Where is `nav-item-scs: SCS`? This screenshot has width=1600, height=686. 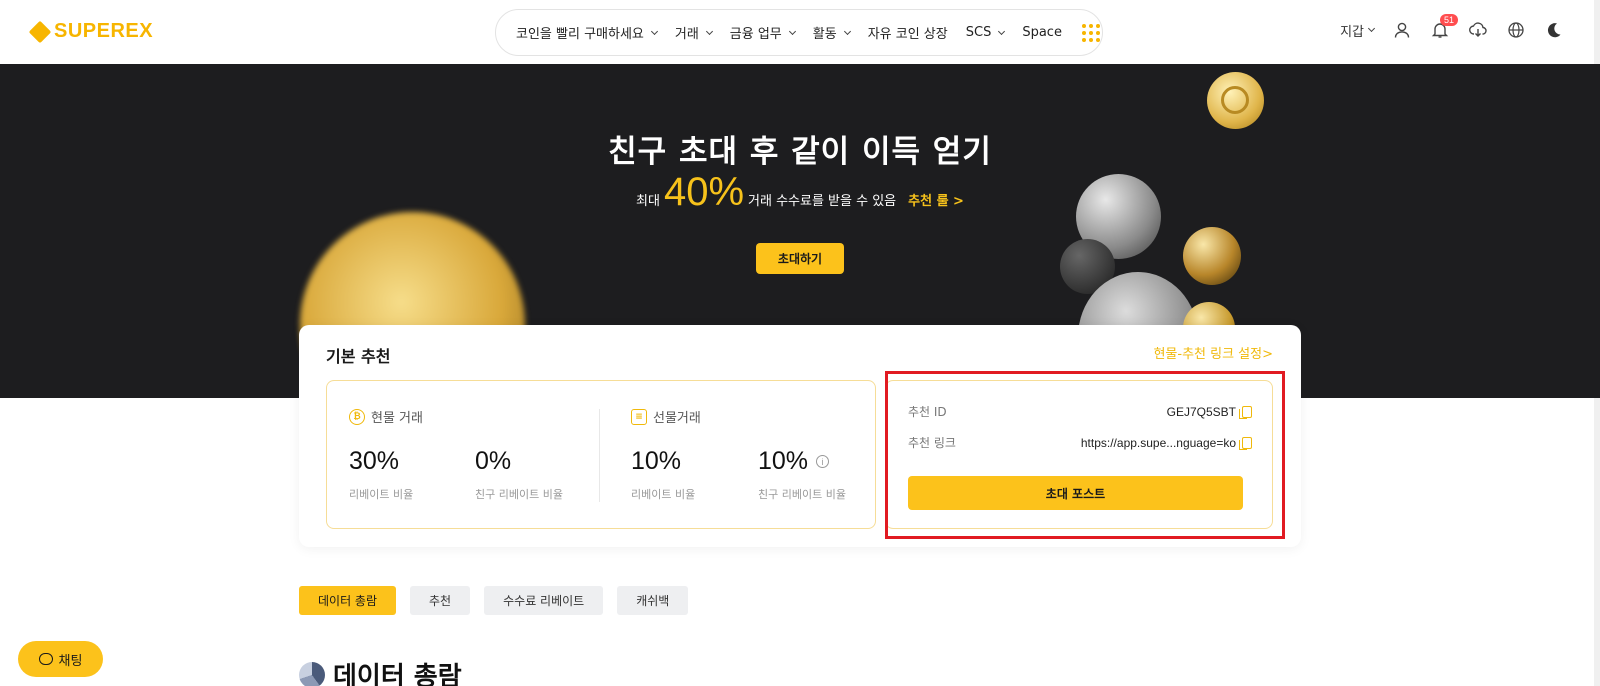
nav-item-scs: SCS is located at coordinates (985, 32).